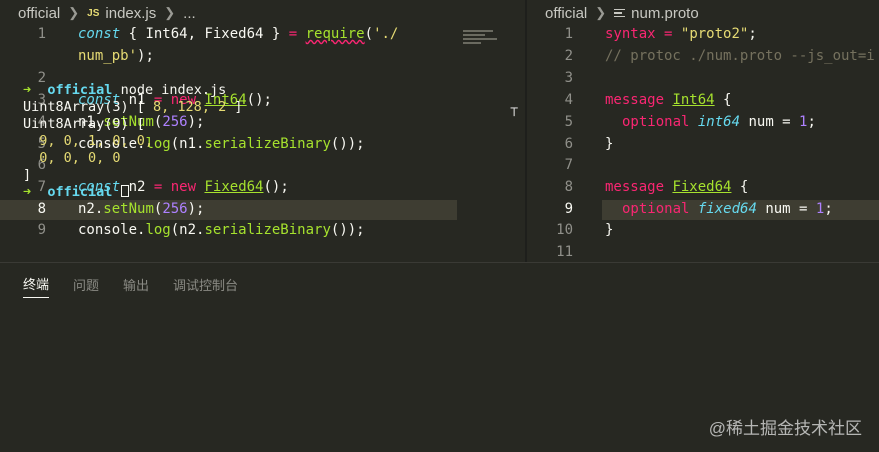 Image resolution: width=879 pixels, height=452 pixels. What do you see at coordinates (514, 112) in the screenshot?
I see `text-cursor-icon: ⊤` at bounding box center [514, 112].